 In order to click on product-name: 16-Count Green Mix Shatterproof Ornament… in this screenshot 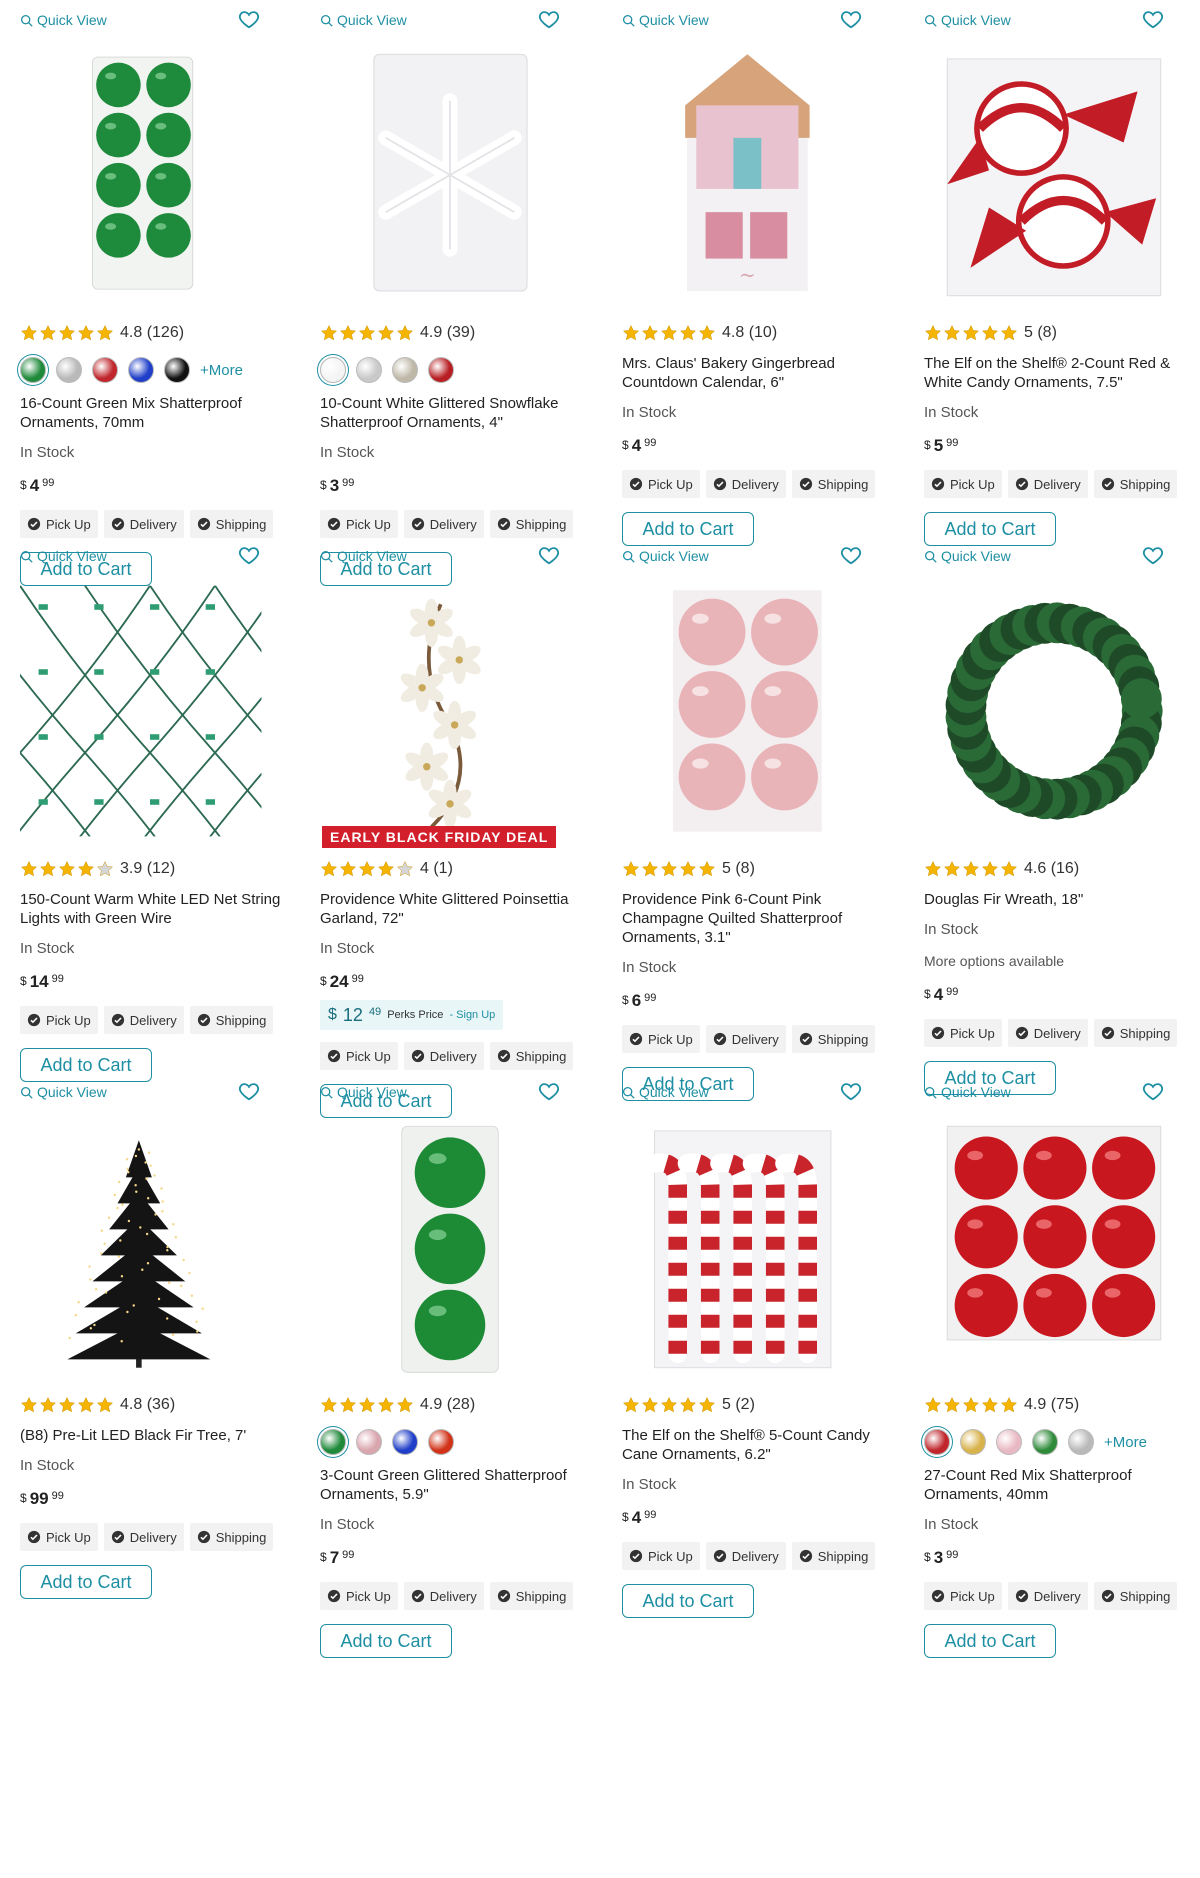, I will do `click(152, 413)`.